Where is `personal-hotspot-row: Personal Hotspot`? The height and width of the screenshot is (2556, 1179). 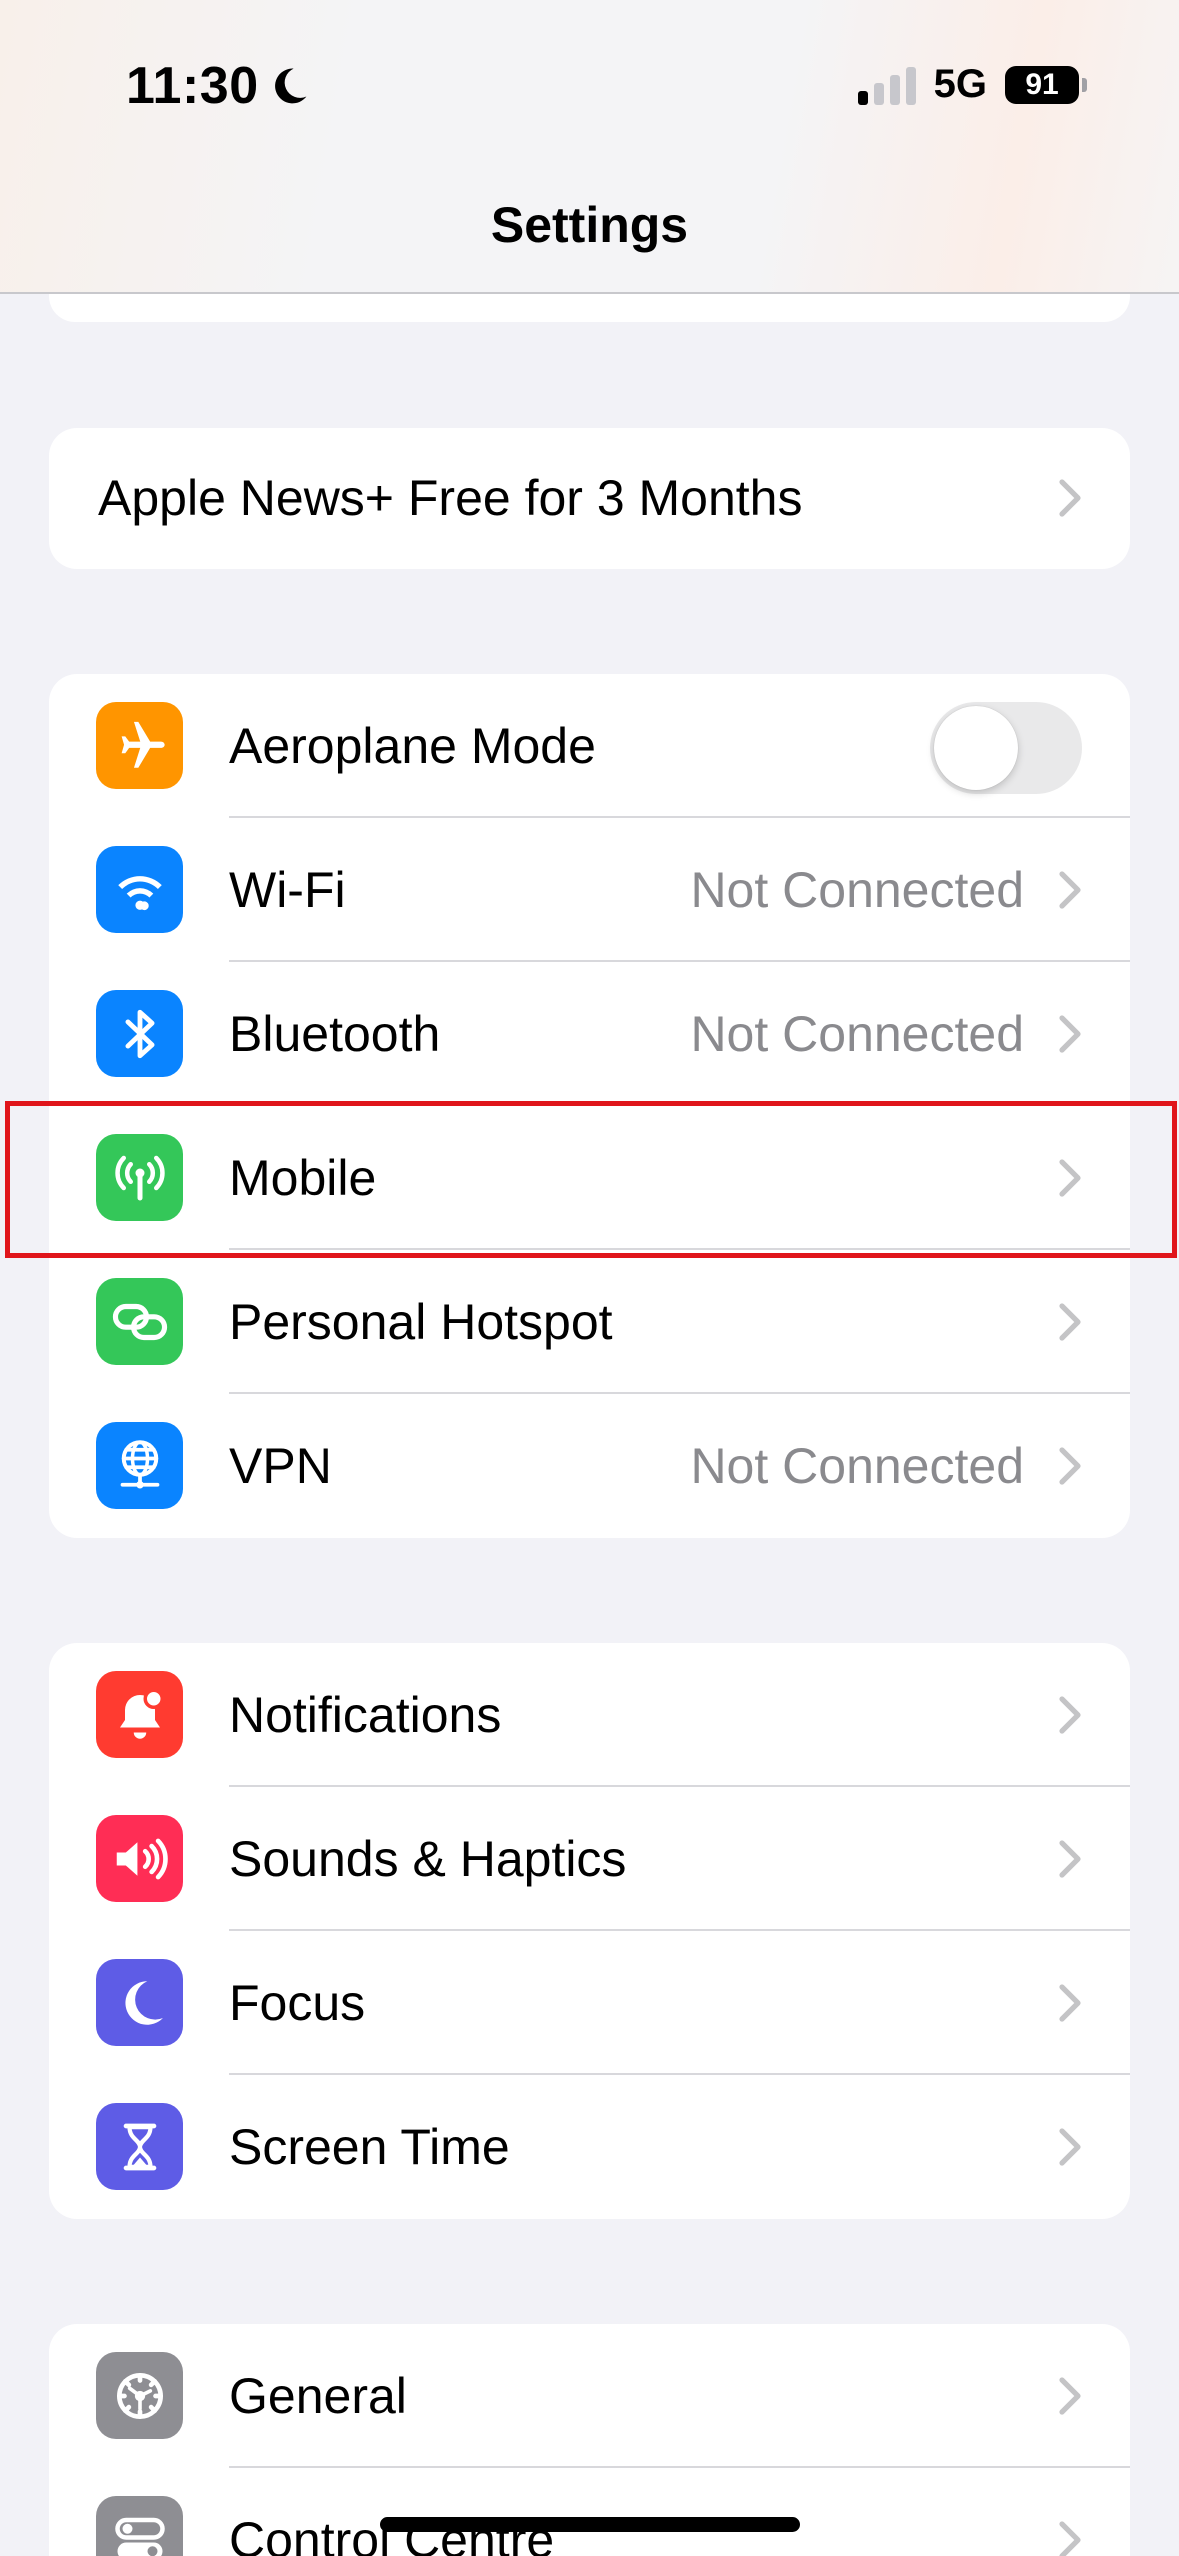
personal-hotspot-row: Personal Hotspot is located at coordinates (589, 1322).